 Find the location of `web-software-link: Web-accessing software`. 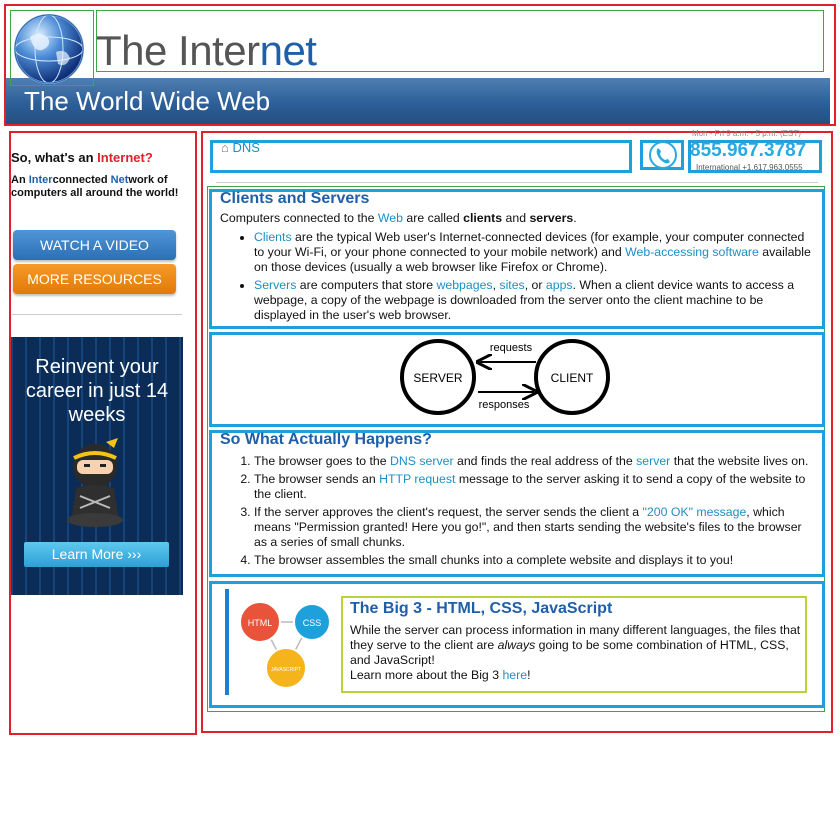

web-software-link: Web-accessing software is located at coordinates (692, 252).